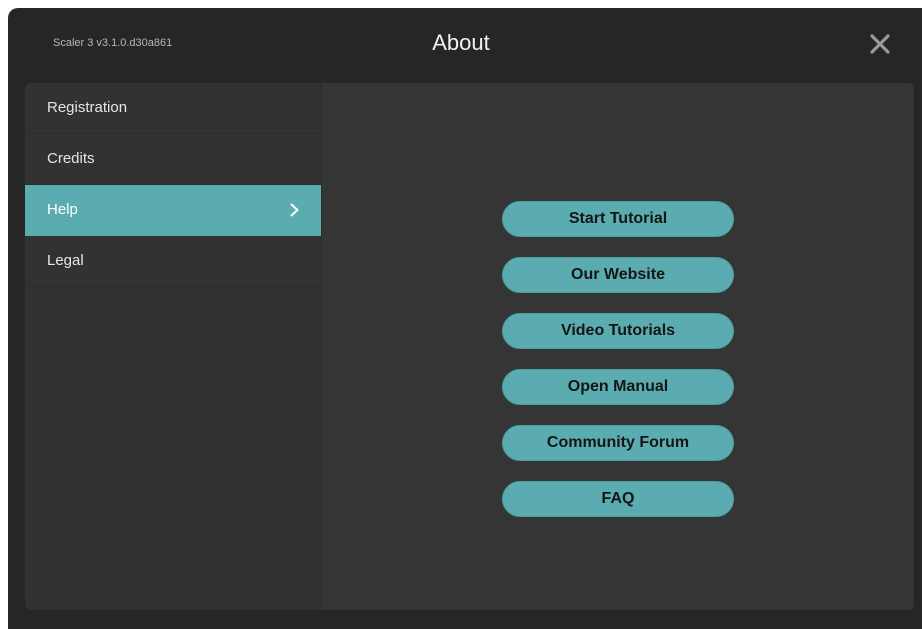 This screenshot has width=922, height=629. I want to click on close-icon, so click(880, 44).